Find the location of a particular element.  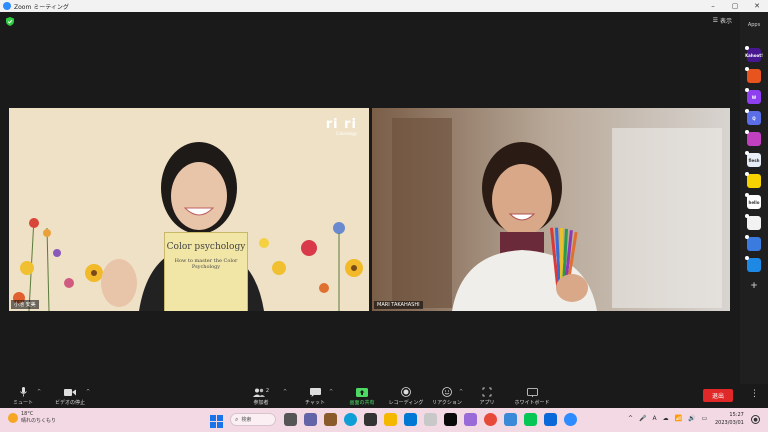

share-screen-button: 画面の共有 is located at coordinates (362, 396).